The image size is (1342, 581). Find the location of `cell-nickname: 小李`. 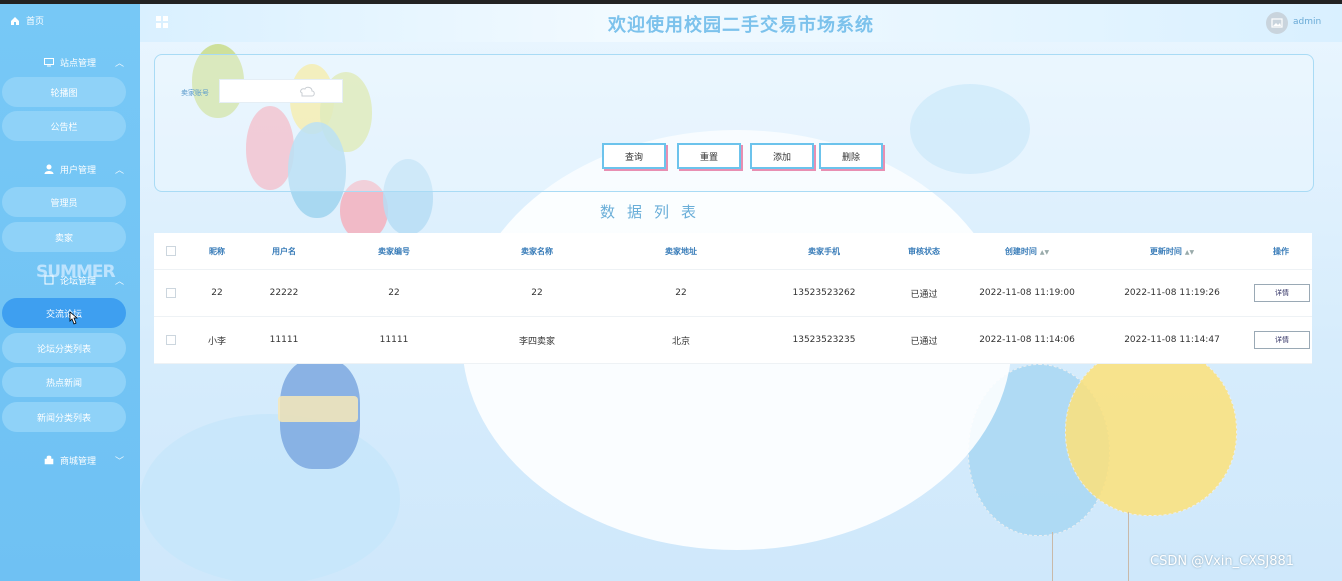

cell-nickname: 小李 is located at coordinates (216, 341).